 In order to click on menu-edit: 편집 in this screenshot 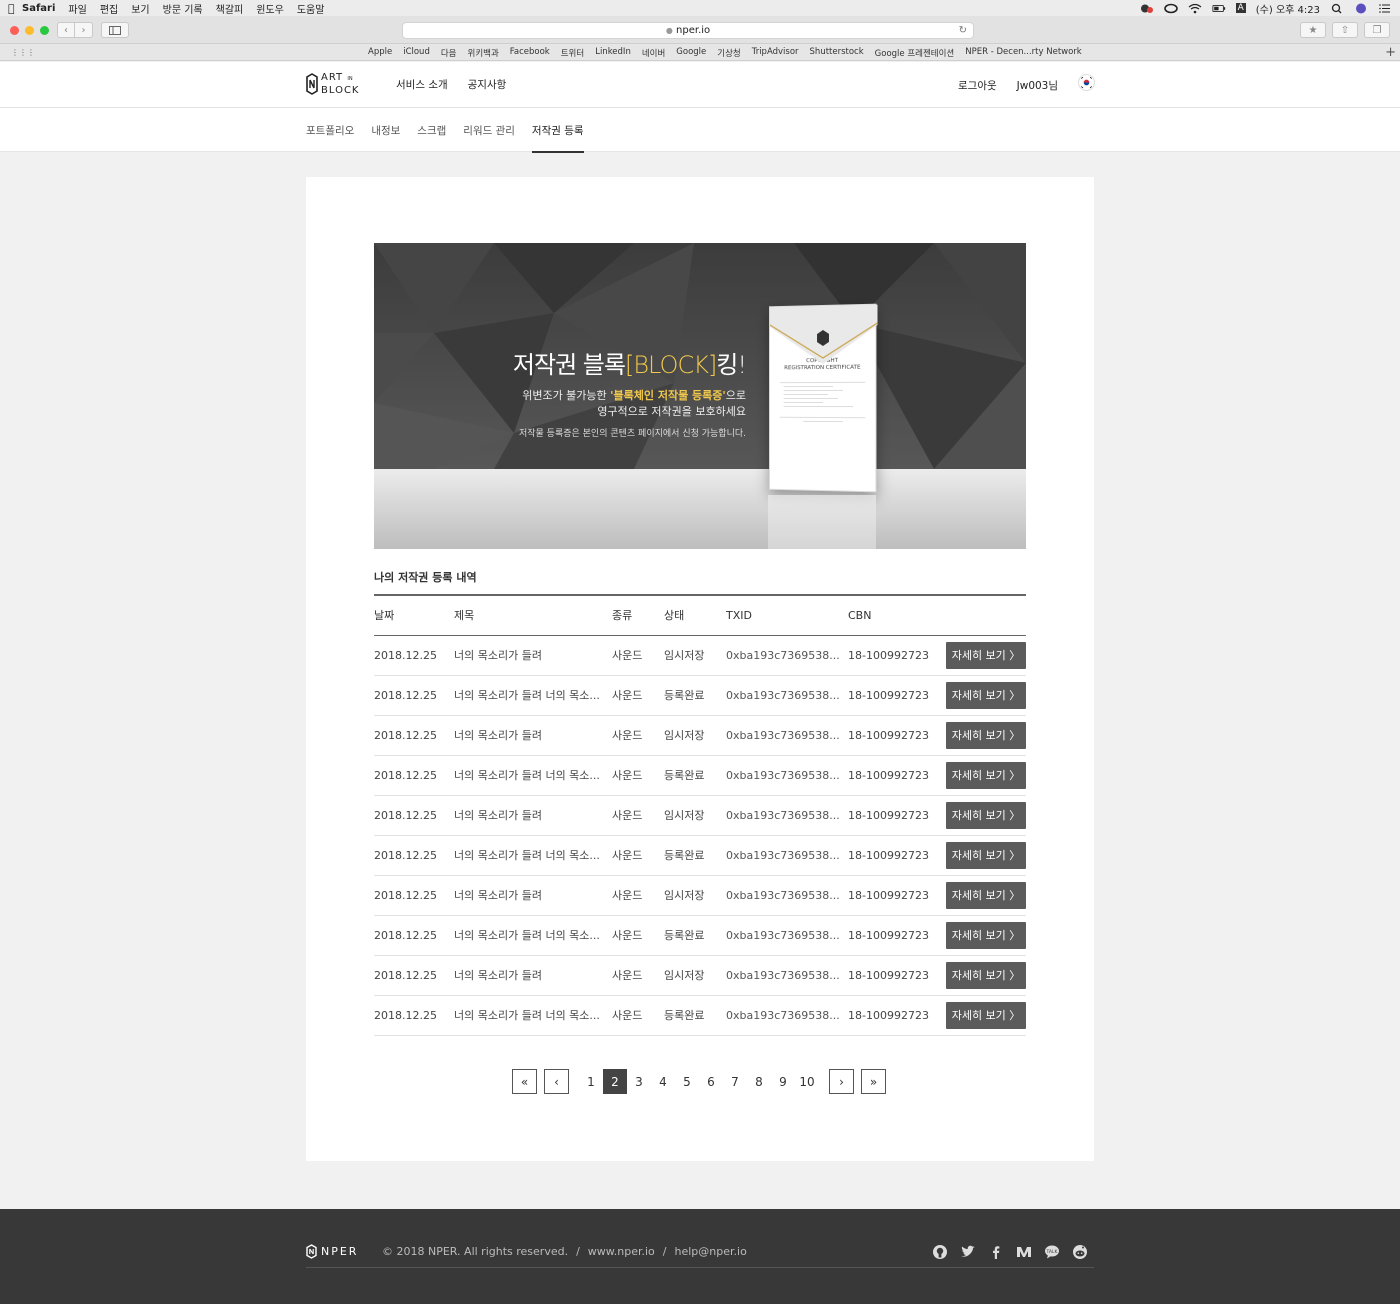, I will do `click(109, 8)`.